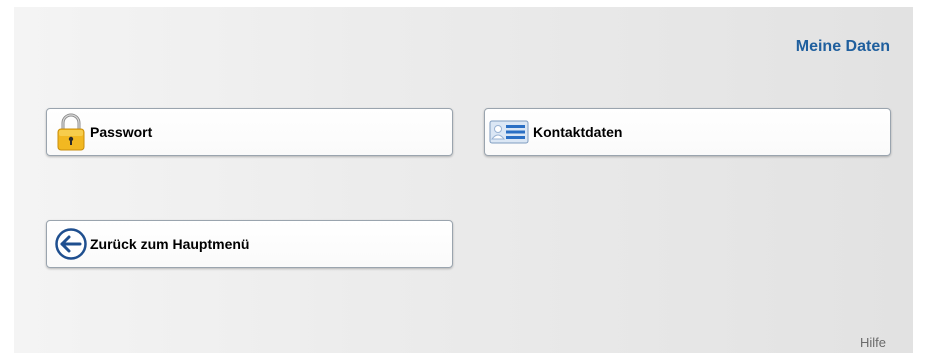  I want to click on page-title: Meine Daten, so click(842, 46).